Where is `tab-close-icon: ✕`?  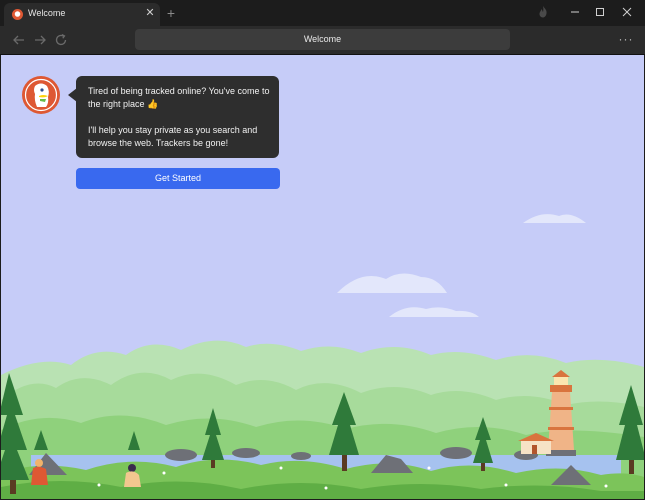 tab-close-icon: ✕ is located at coordinates (150, 13).